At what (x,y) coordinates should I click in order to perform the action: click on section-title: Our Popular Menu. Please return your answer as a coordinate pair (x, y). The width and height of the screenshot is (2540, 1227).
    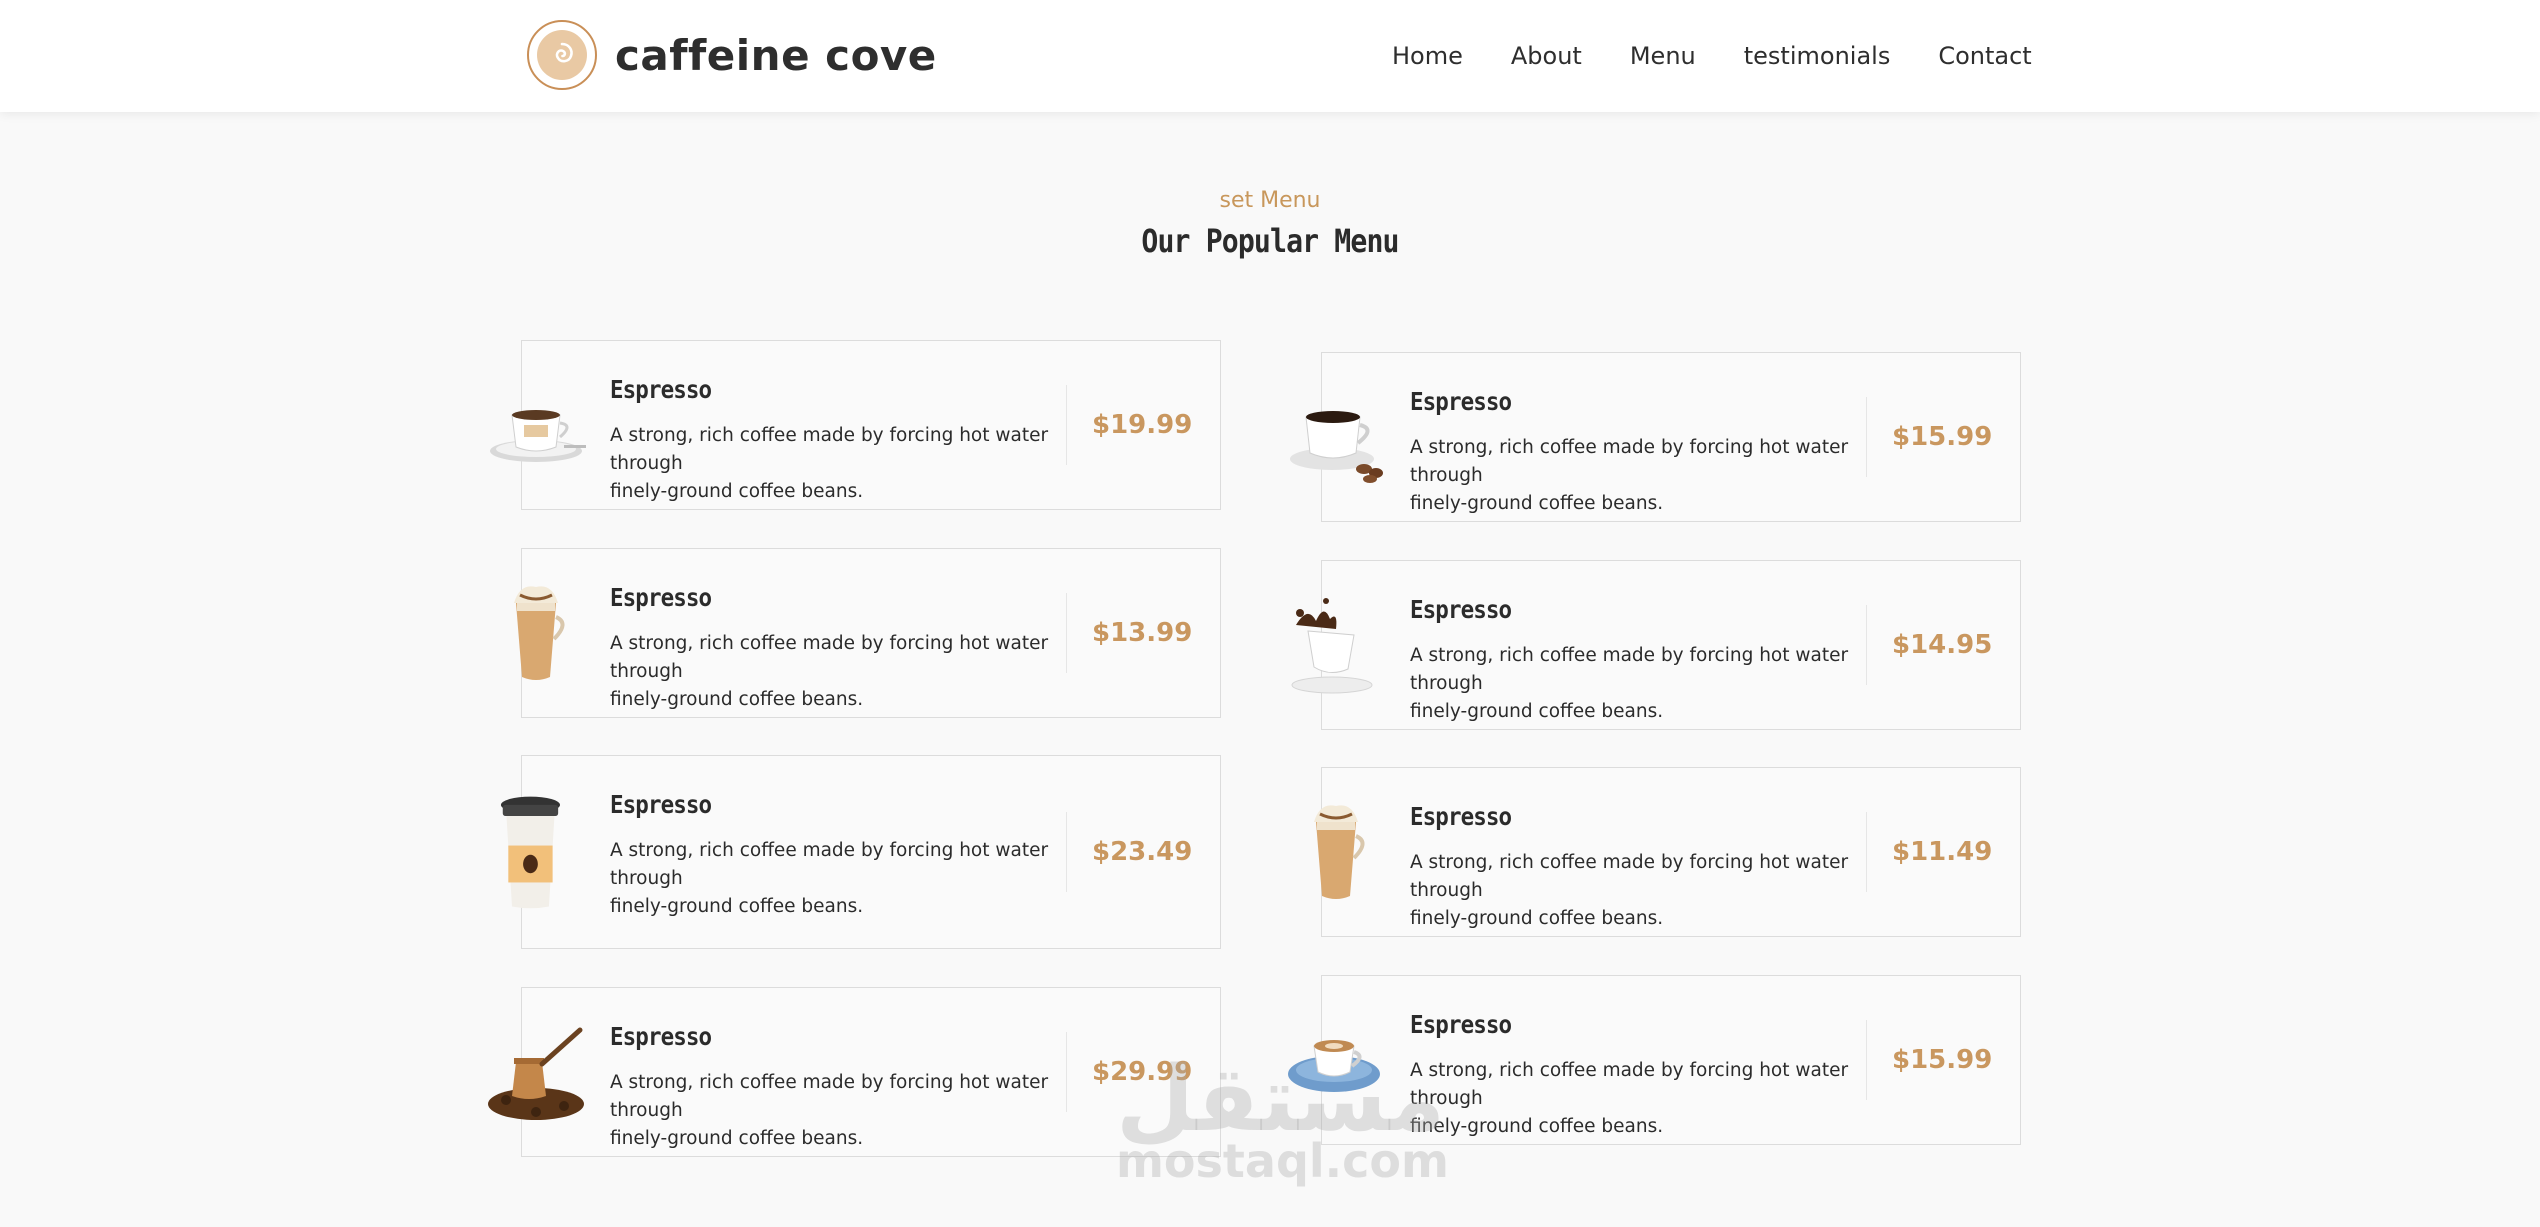
    Looking at the image, I should click on (1270, 241).